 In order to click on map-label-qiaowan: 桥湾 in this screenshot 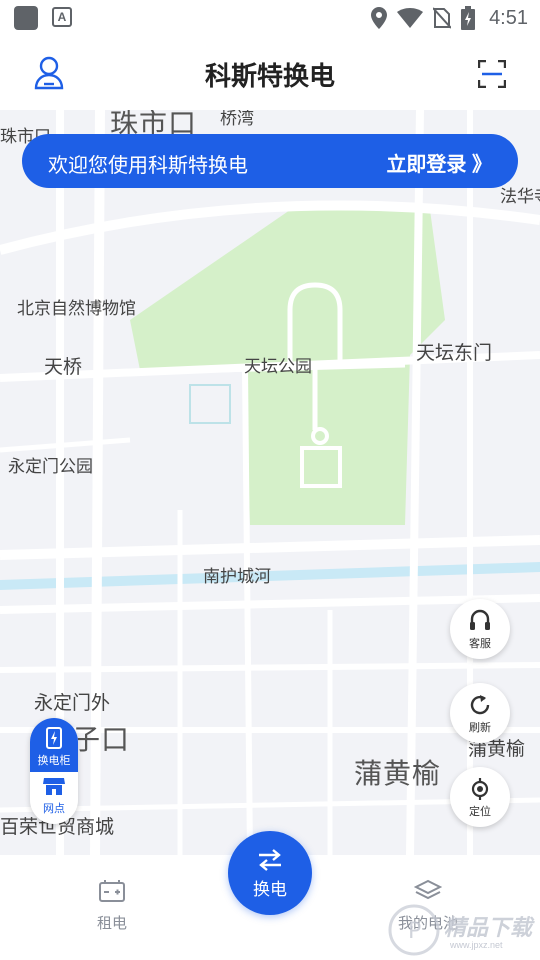, I will do `click(237, 119)`.